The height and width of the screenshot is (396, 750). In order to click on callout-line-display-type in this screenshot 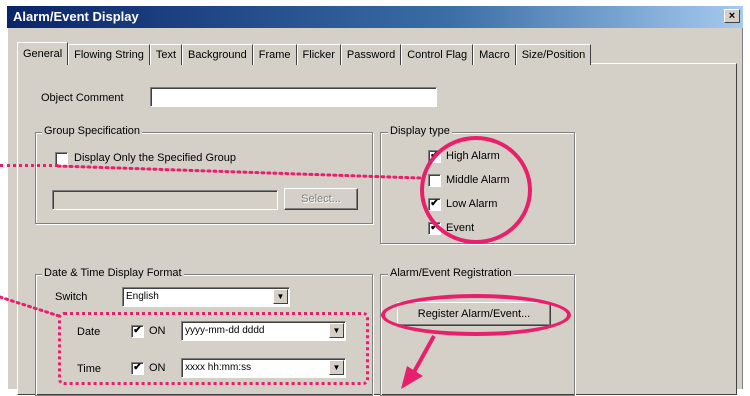, I will do `click(239, 172)`.